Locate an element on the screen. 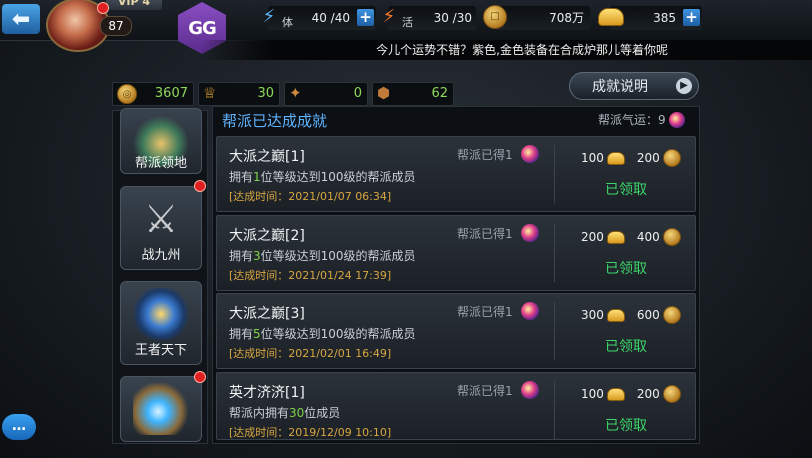  contribution-coin-icon: ◎ is located at coordinates (127, 94).